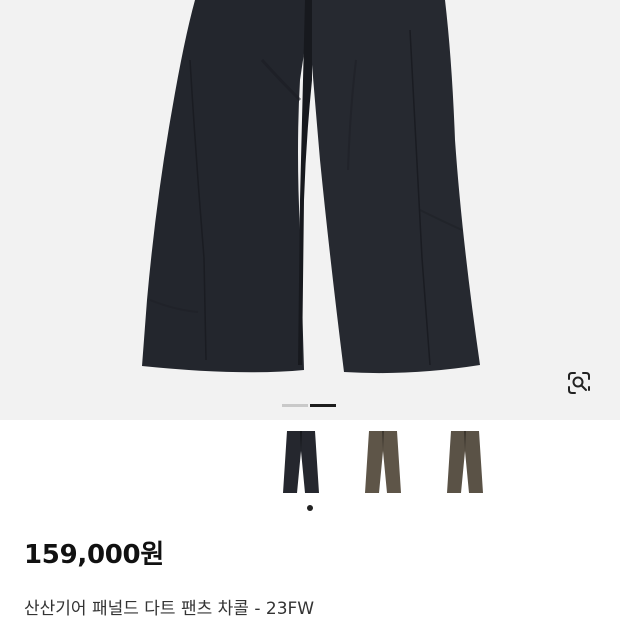  Describe the element at coordinates (94, 555) in the screenshot. I see `product-price: 159,000원` at that location.